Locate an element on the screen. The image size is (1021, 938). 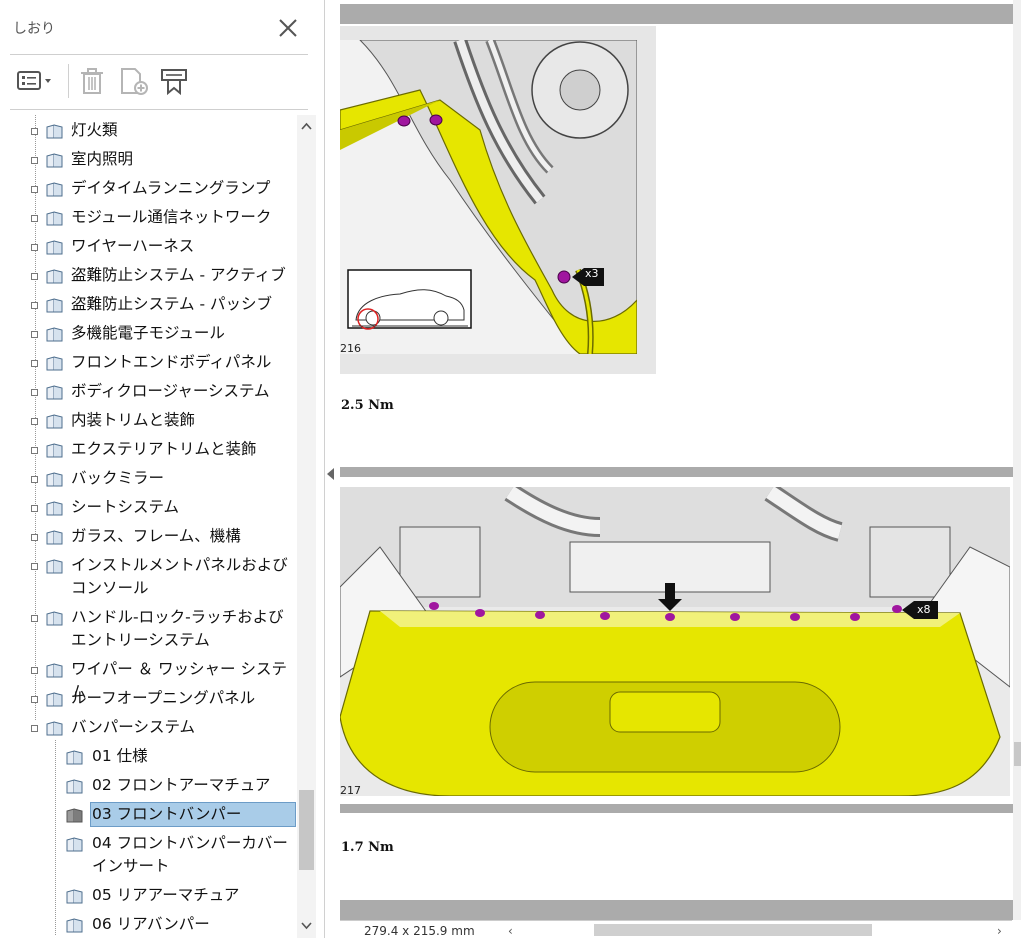
tree-scrollbar is located at coordinates (306, 526).